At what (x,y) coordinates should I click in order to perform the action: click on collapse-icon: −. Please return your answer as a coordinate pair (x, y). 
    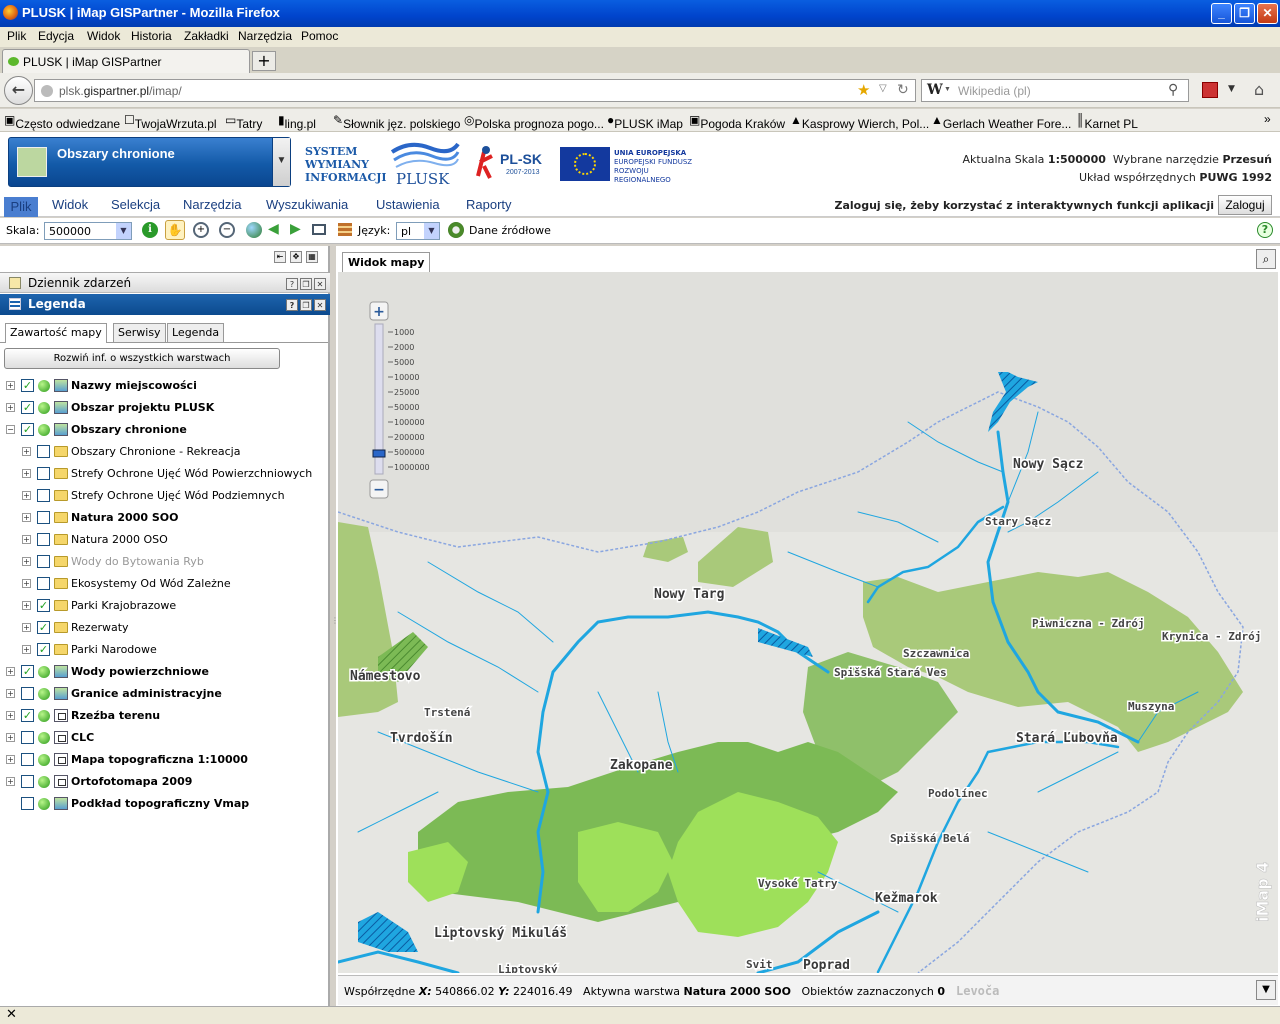
    Looking at the image, I should click on (10, 429).